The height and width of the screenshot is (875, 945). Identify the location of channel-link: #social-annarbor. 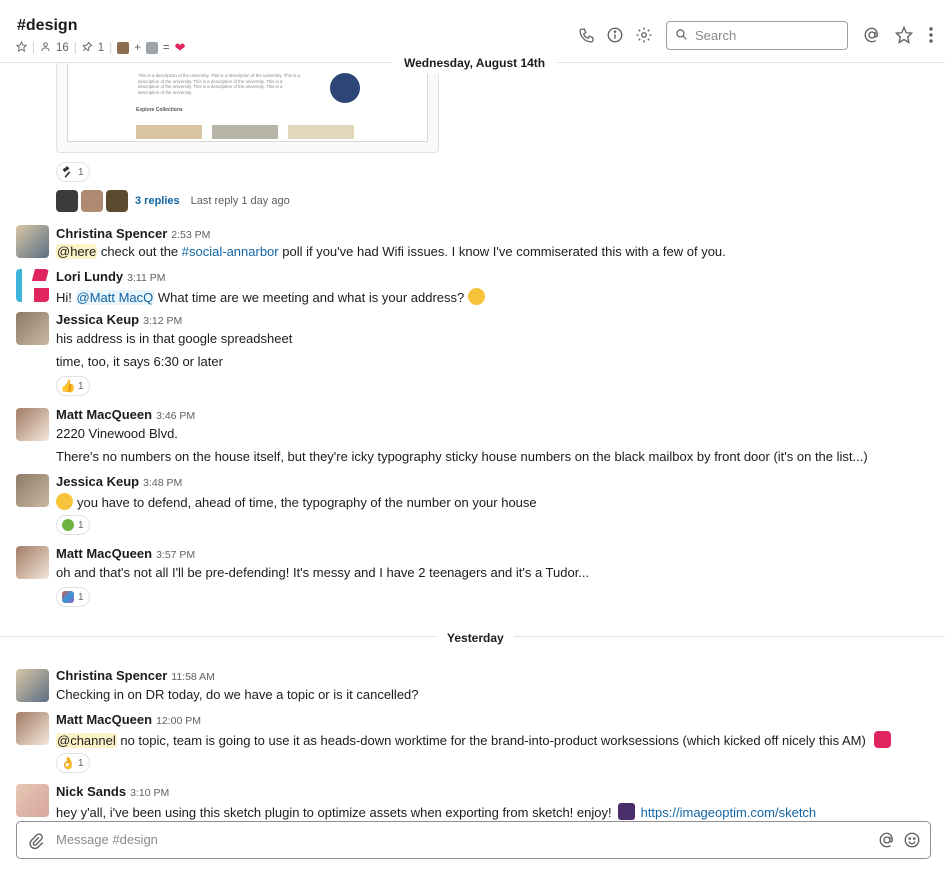
(230, 251).